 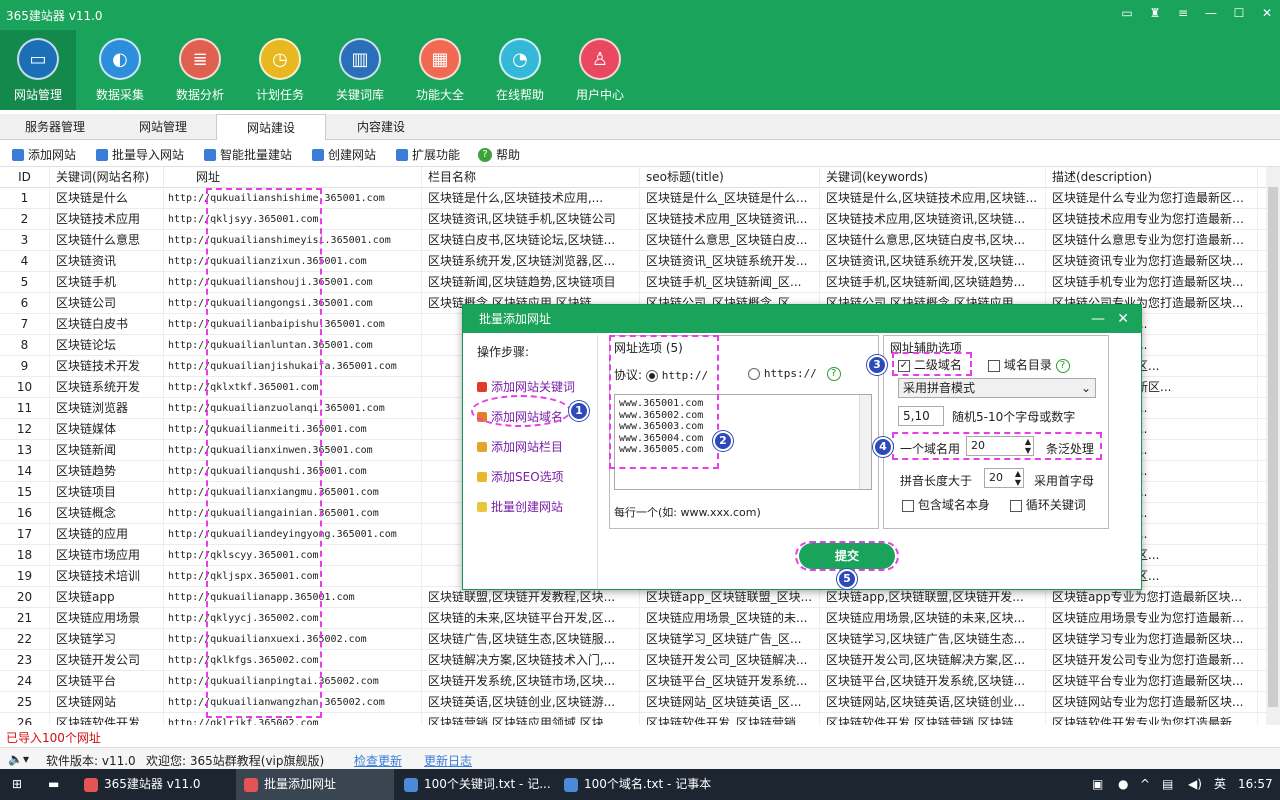 What do you see at coordinates (994, 365) in the screenshot?
I see `domain-dir-checkbox` at bounding box center [994, 365].